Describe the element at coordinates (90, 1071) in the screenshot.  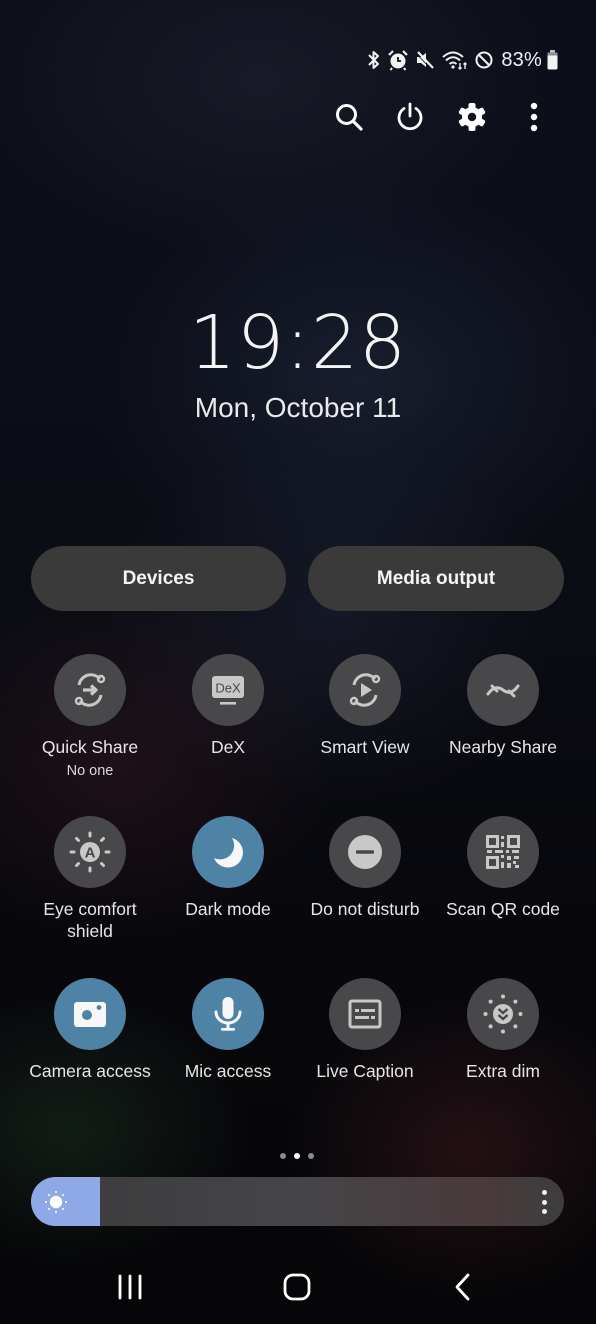
I see `tile-label: Camera access` at that location.